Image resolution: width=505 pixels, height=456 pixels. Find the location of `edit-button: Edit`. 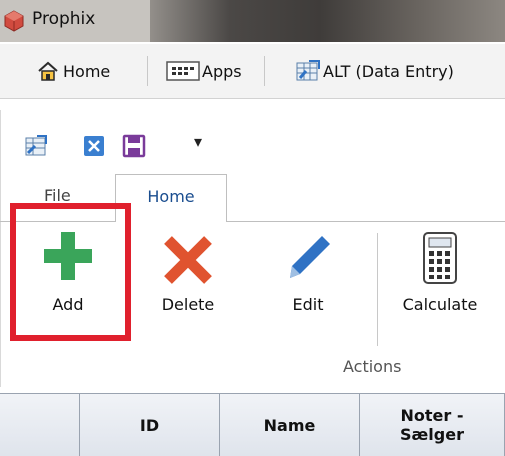

edit-button: Edit is located at coordinates (308, 288).